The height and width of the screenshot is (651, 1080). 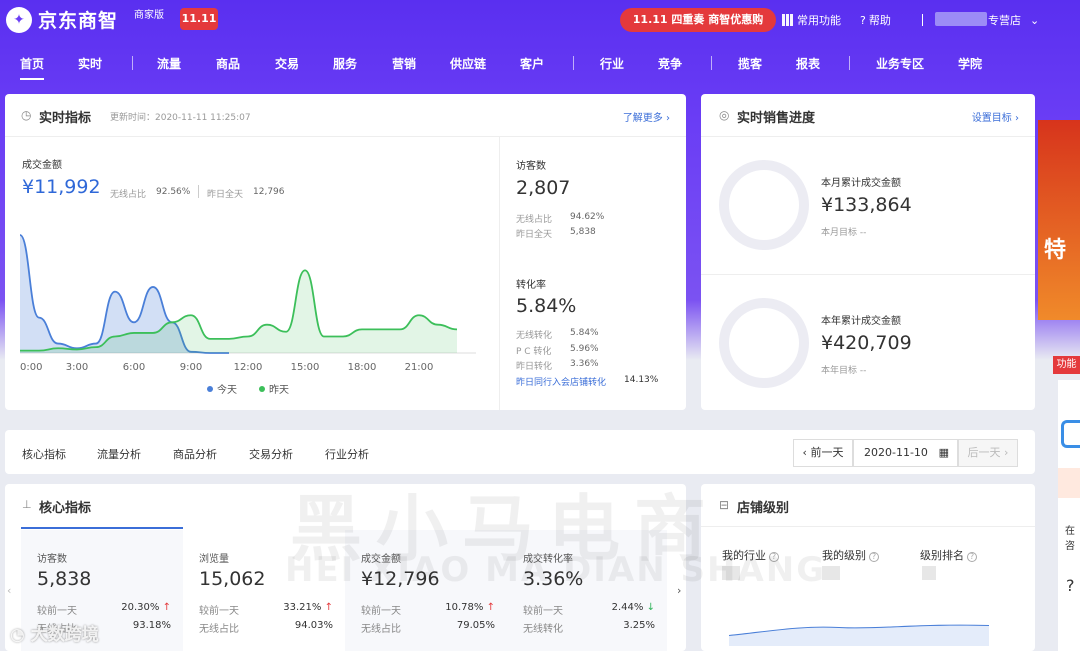 What do you see at coordinates (584, 349) in the screenshot?
I see `pc-conversion-value: 5.96%` at bounding box center [584, 349].